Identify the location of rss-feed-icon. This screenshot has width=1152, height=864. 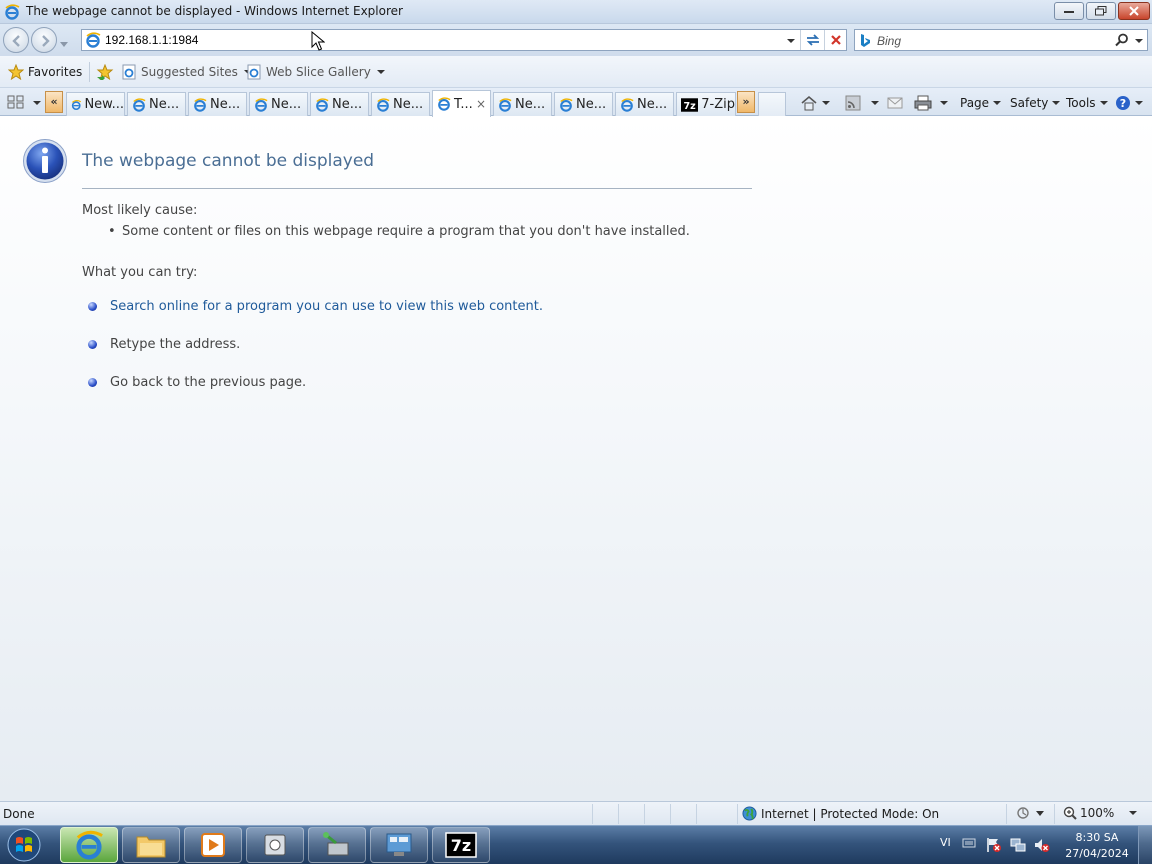
(853, 103).